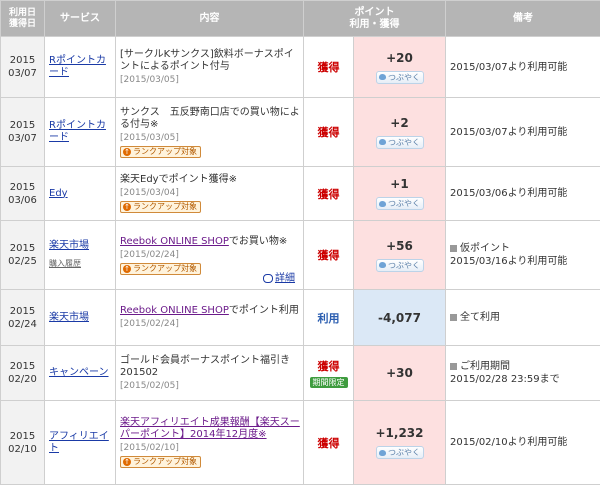 The height and width of the screenshot is (485, 600). What do you see at coordinates (209, 317) in the screenshot?
I see `content-cell: Reebok ONLINE SHOPでポイント利用 [2015/02/24]` at bounding box center [209, 317].